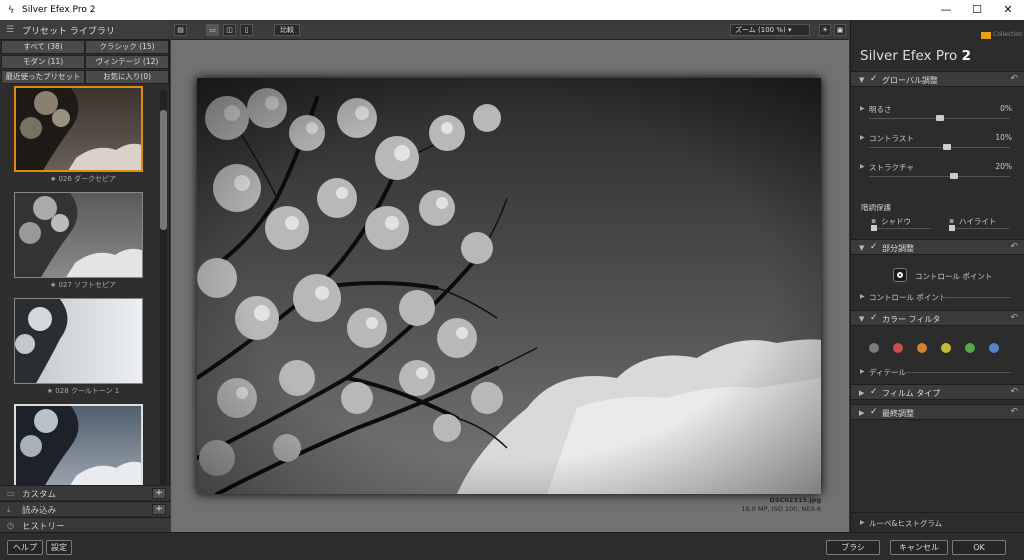  I want to click on local-adjustments-header: ▼ ✓ 部分調整 ↶, so click(937, 247).